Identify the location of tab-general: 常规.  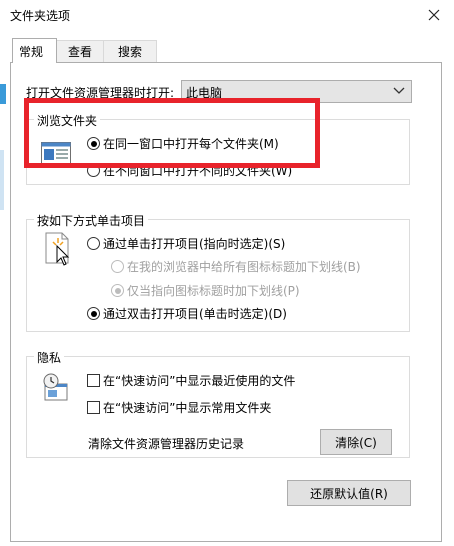
(34, 50).